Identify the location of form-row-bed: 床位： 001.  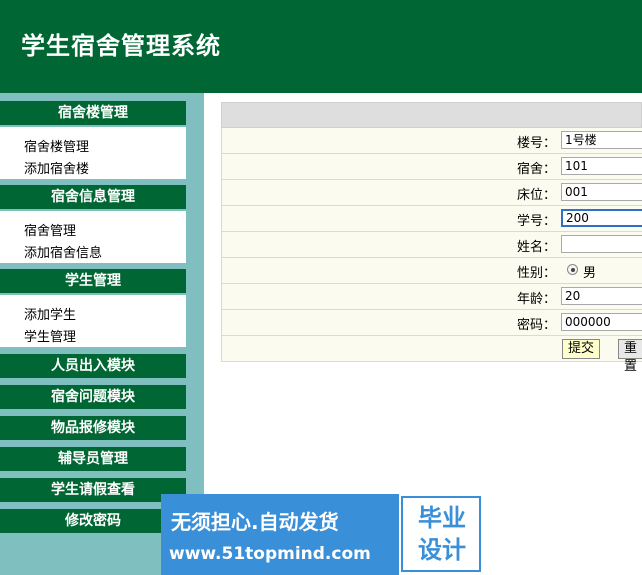
(431, 193).